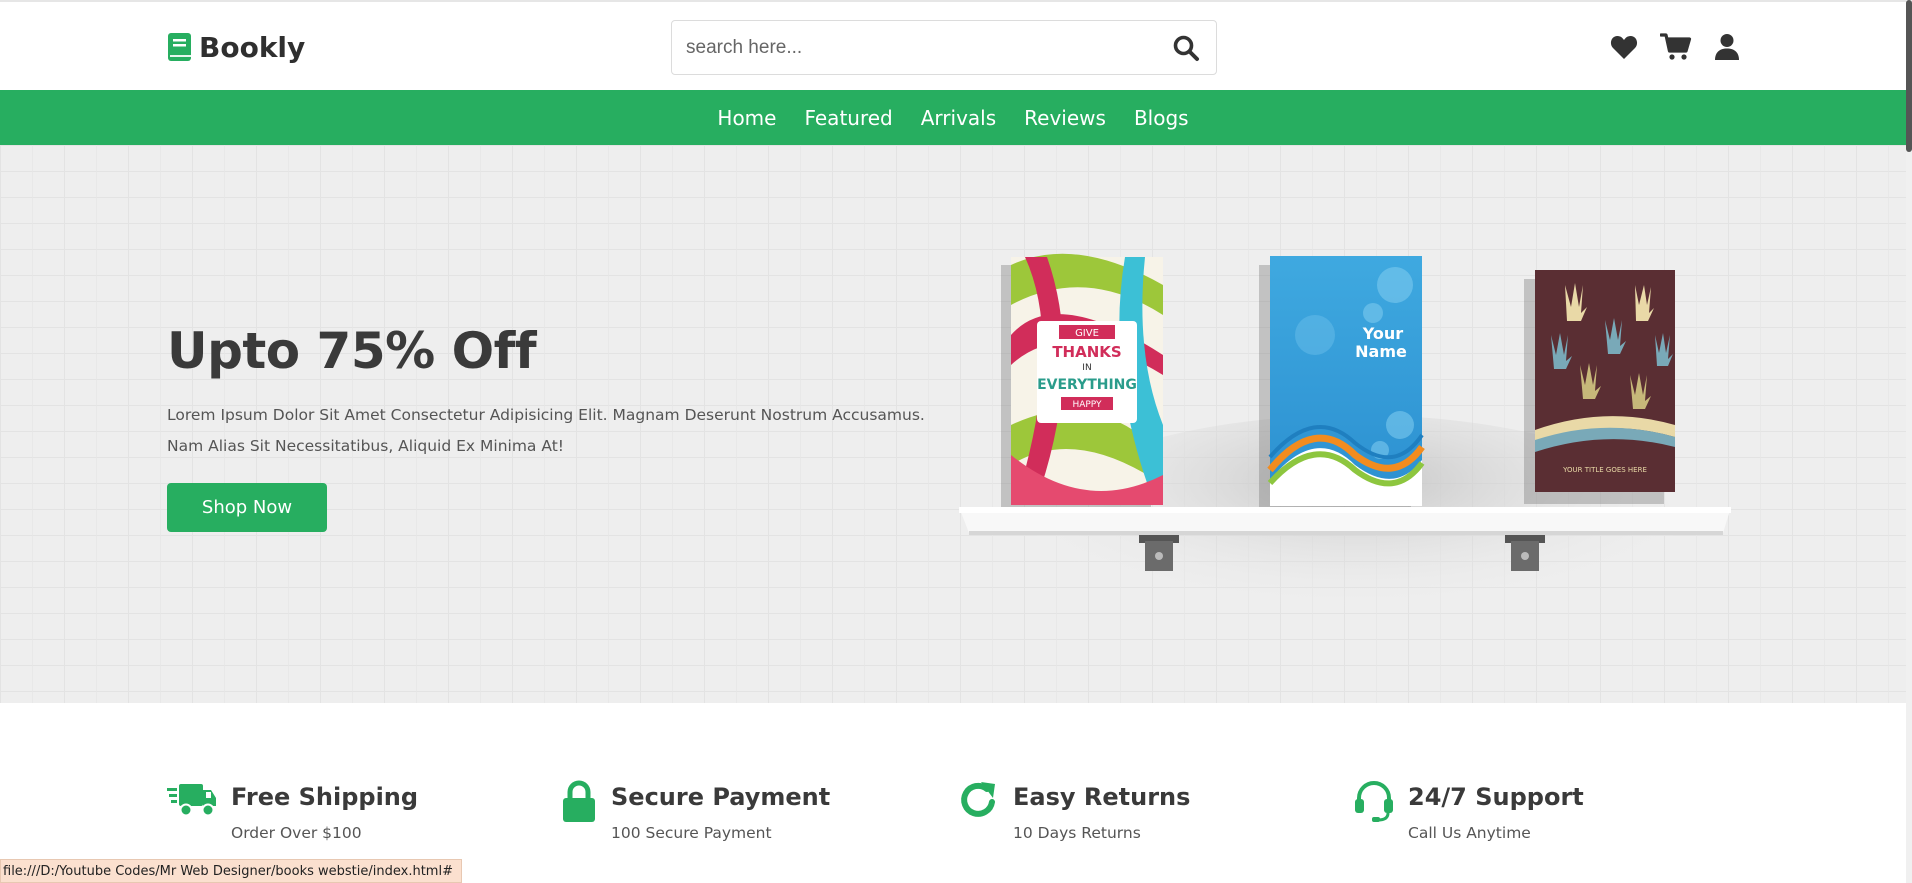  I want to click on scrollbar-thumb, so click(1909, 76).